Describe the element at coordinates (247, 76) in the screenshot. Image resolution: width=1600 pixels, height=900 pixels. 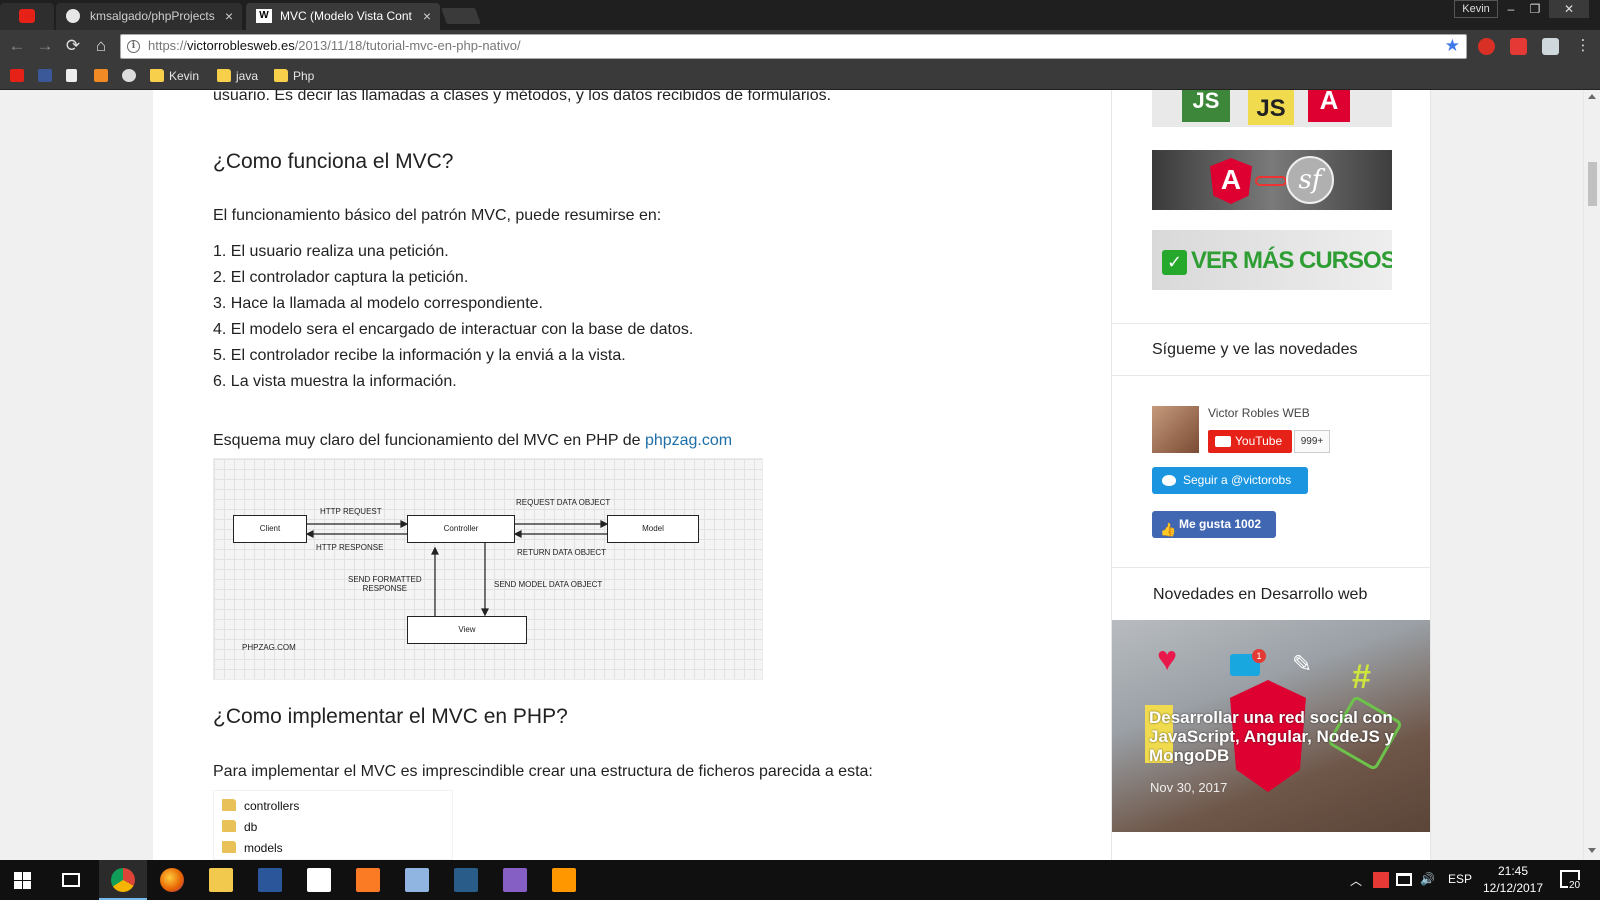
I see `bookmark-label: java` at that location.